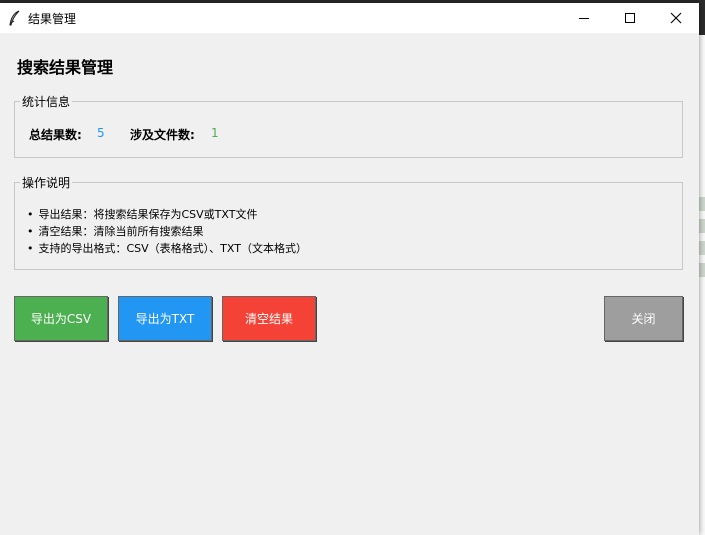 The image size is (705, 535). Describe the element at coordinates (162, 135) in the screenshot. I see `files-involved-label: 涉及文件数:` at that location.